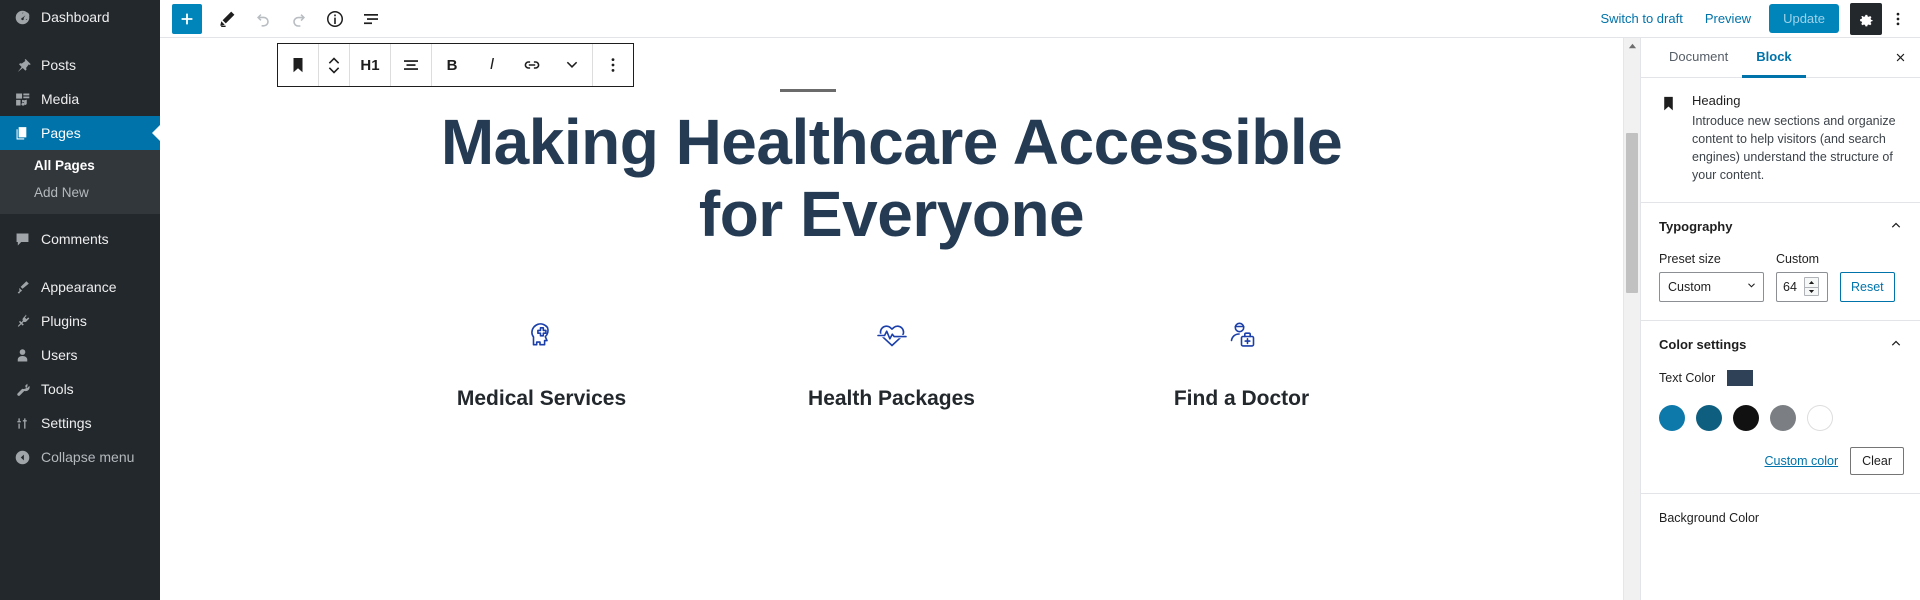 The width and height of the screenshot is (1920, 600). Describe the element at coordinates (80, 65) in the screenshot. I see `sidebar-item-posts: Posts` at that location.